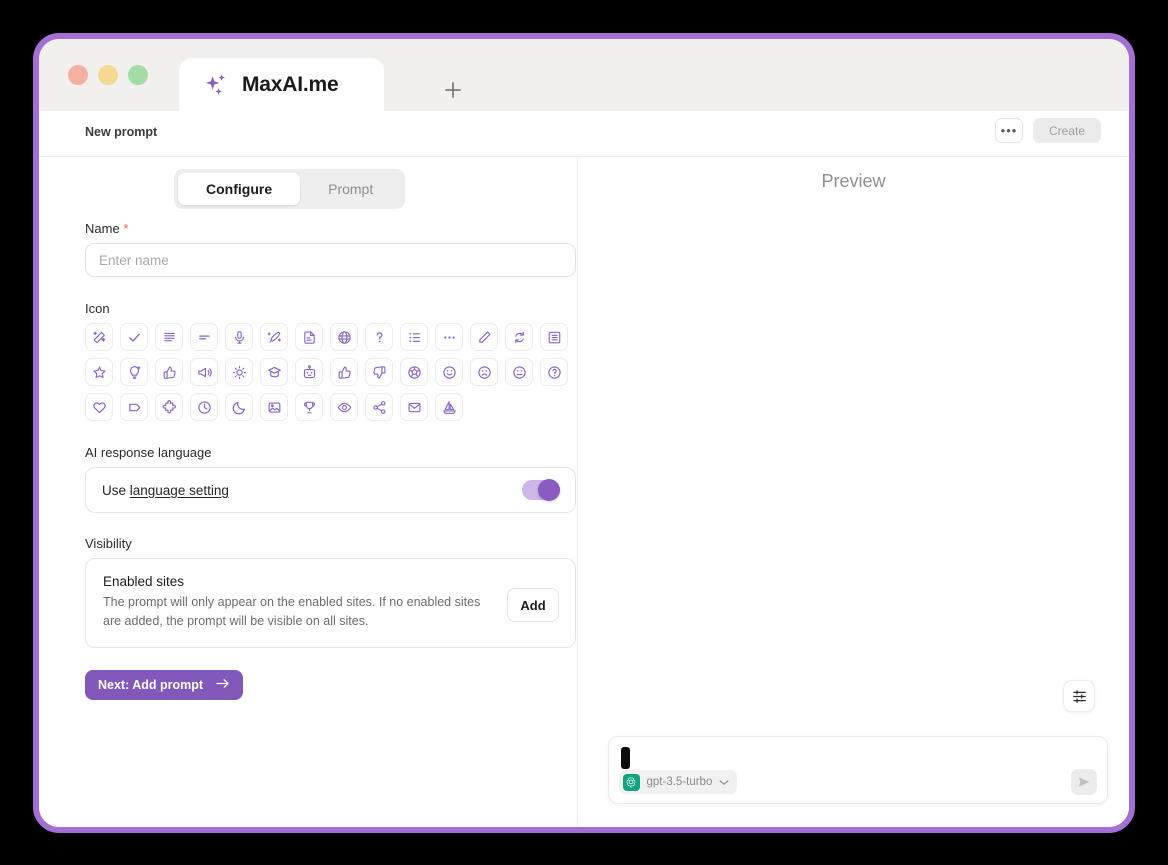  Describe the element at coordinates (533, 605) in the screenshot. I see `add-site-button: Add` at that location.